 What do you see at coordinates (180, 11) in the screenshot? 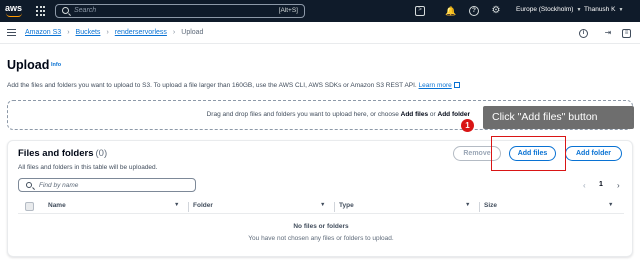
I see `search-input: Search [Alt+S]` at bounding box center [180, 11].